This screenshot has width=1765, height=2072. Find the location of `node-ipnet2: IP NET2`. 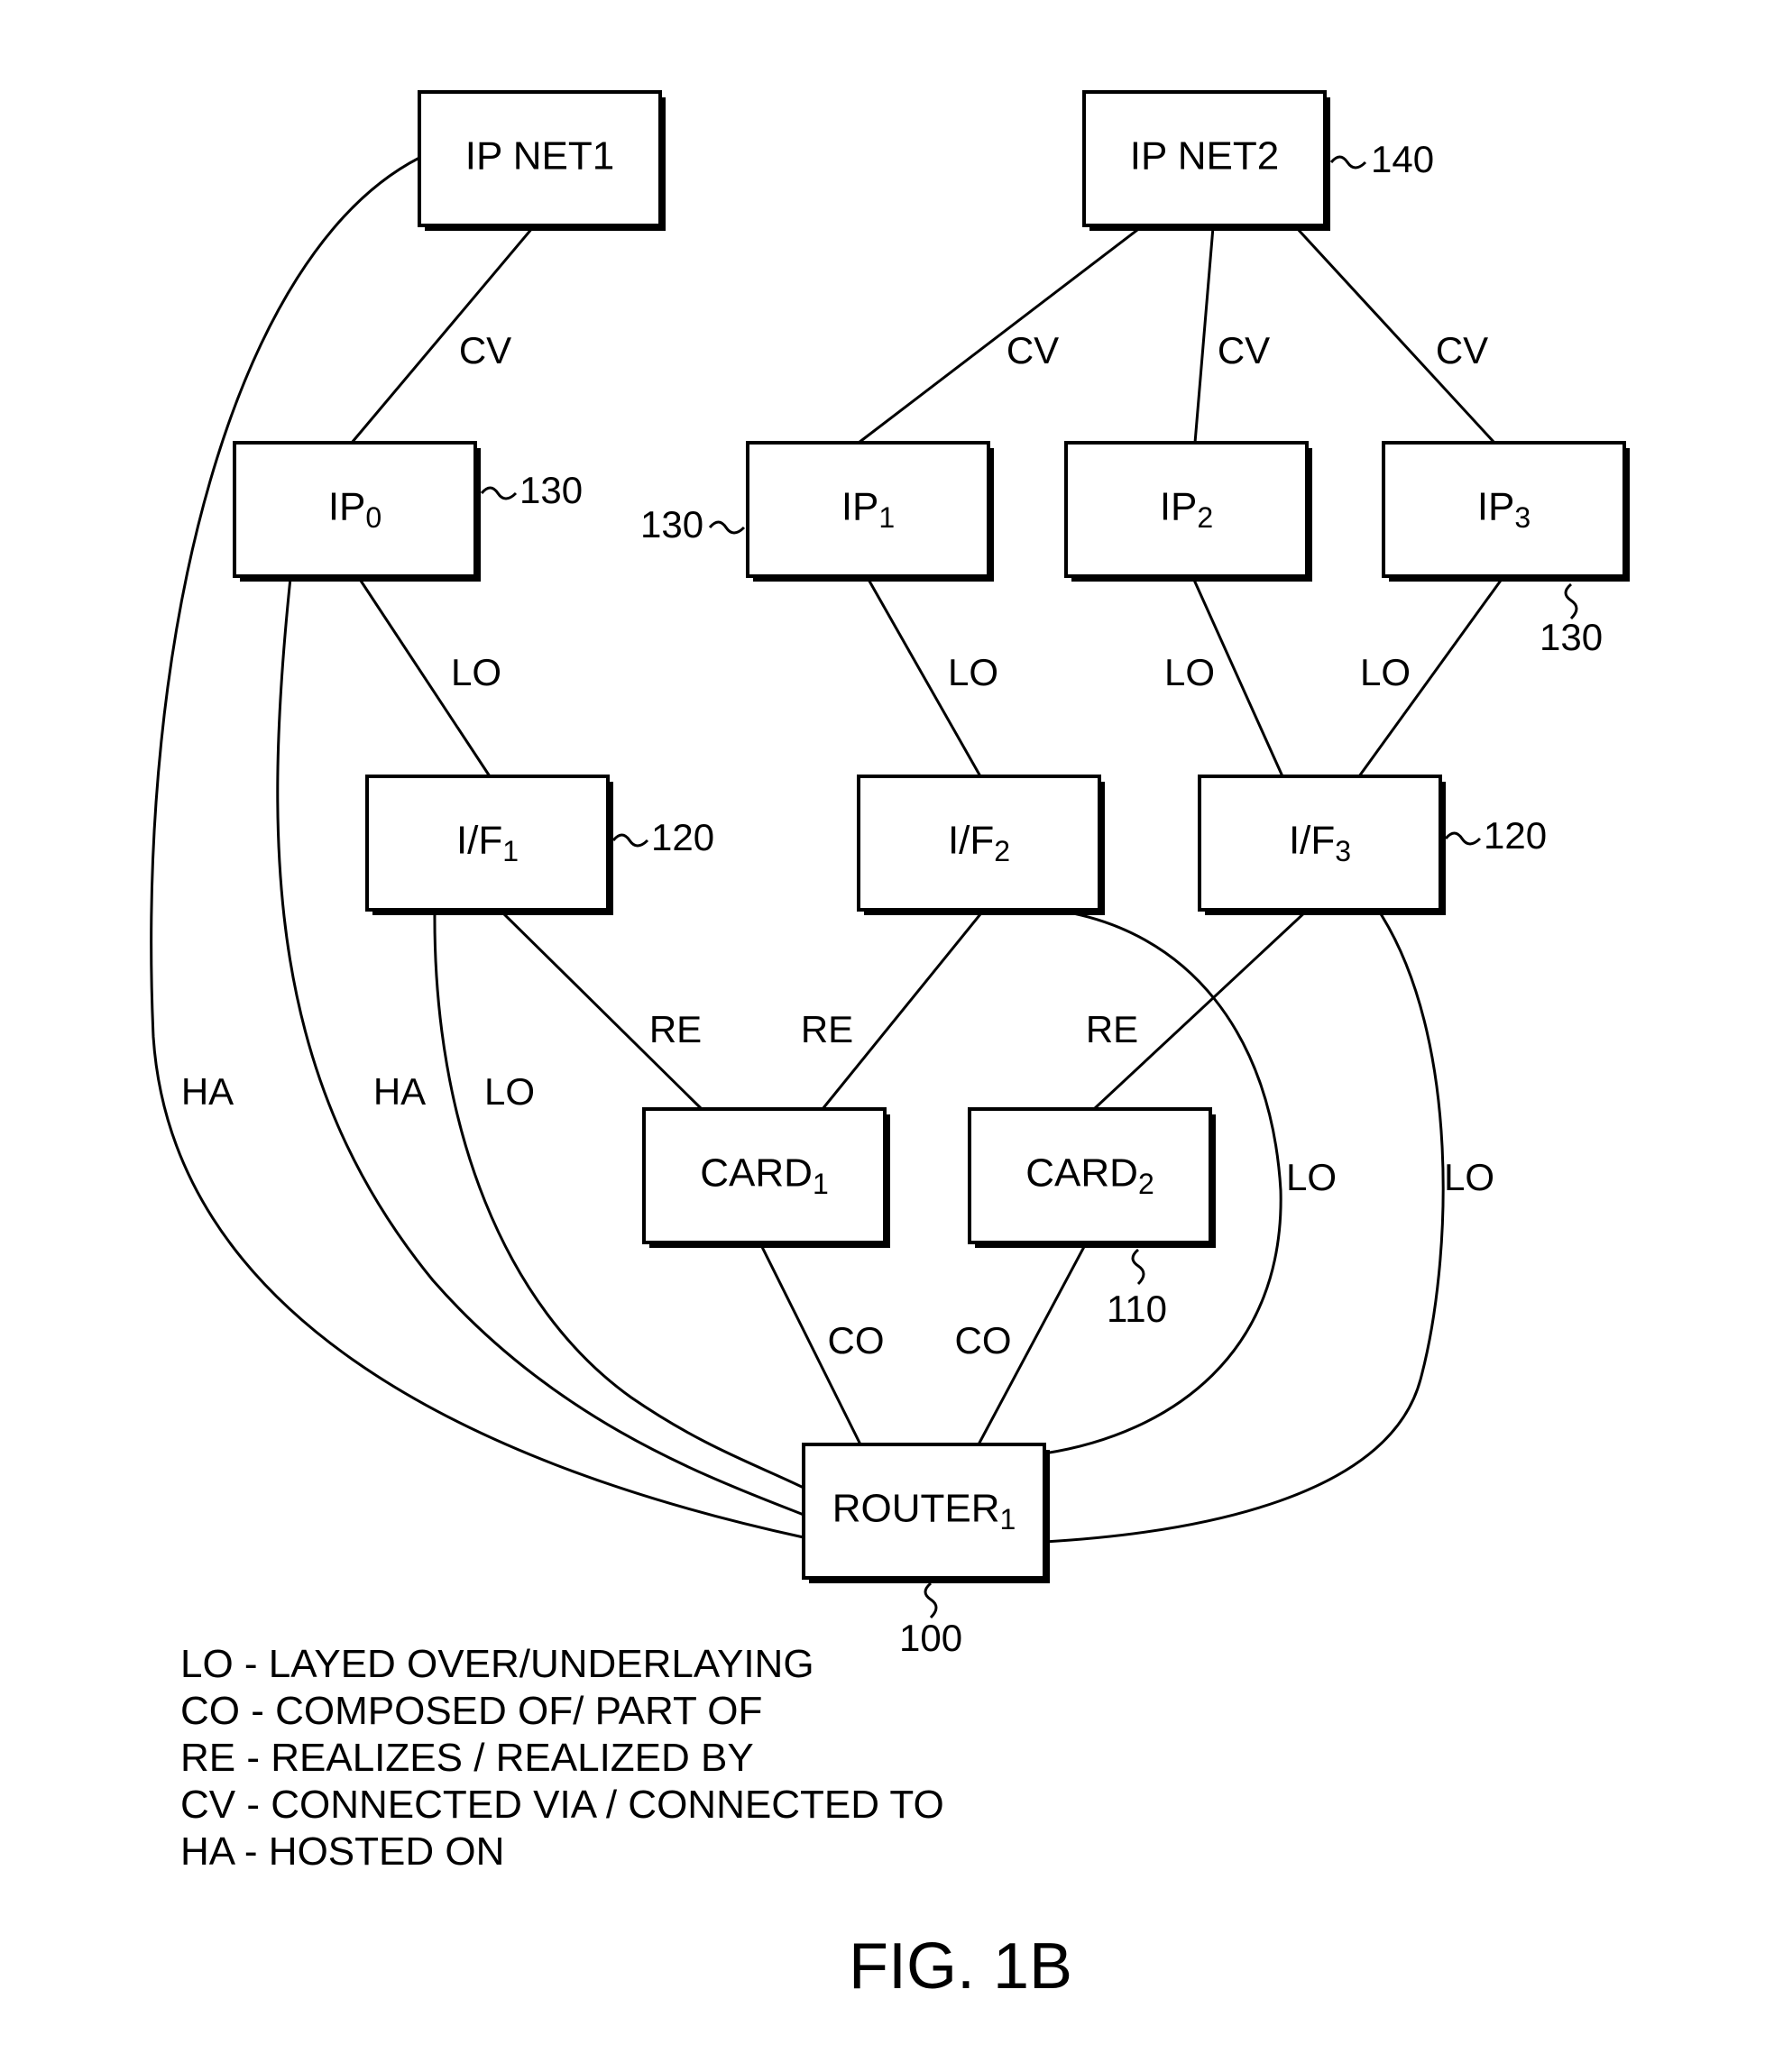

node-ipnet2: IP NET2 is located at coordinates (1206, 160).